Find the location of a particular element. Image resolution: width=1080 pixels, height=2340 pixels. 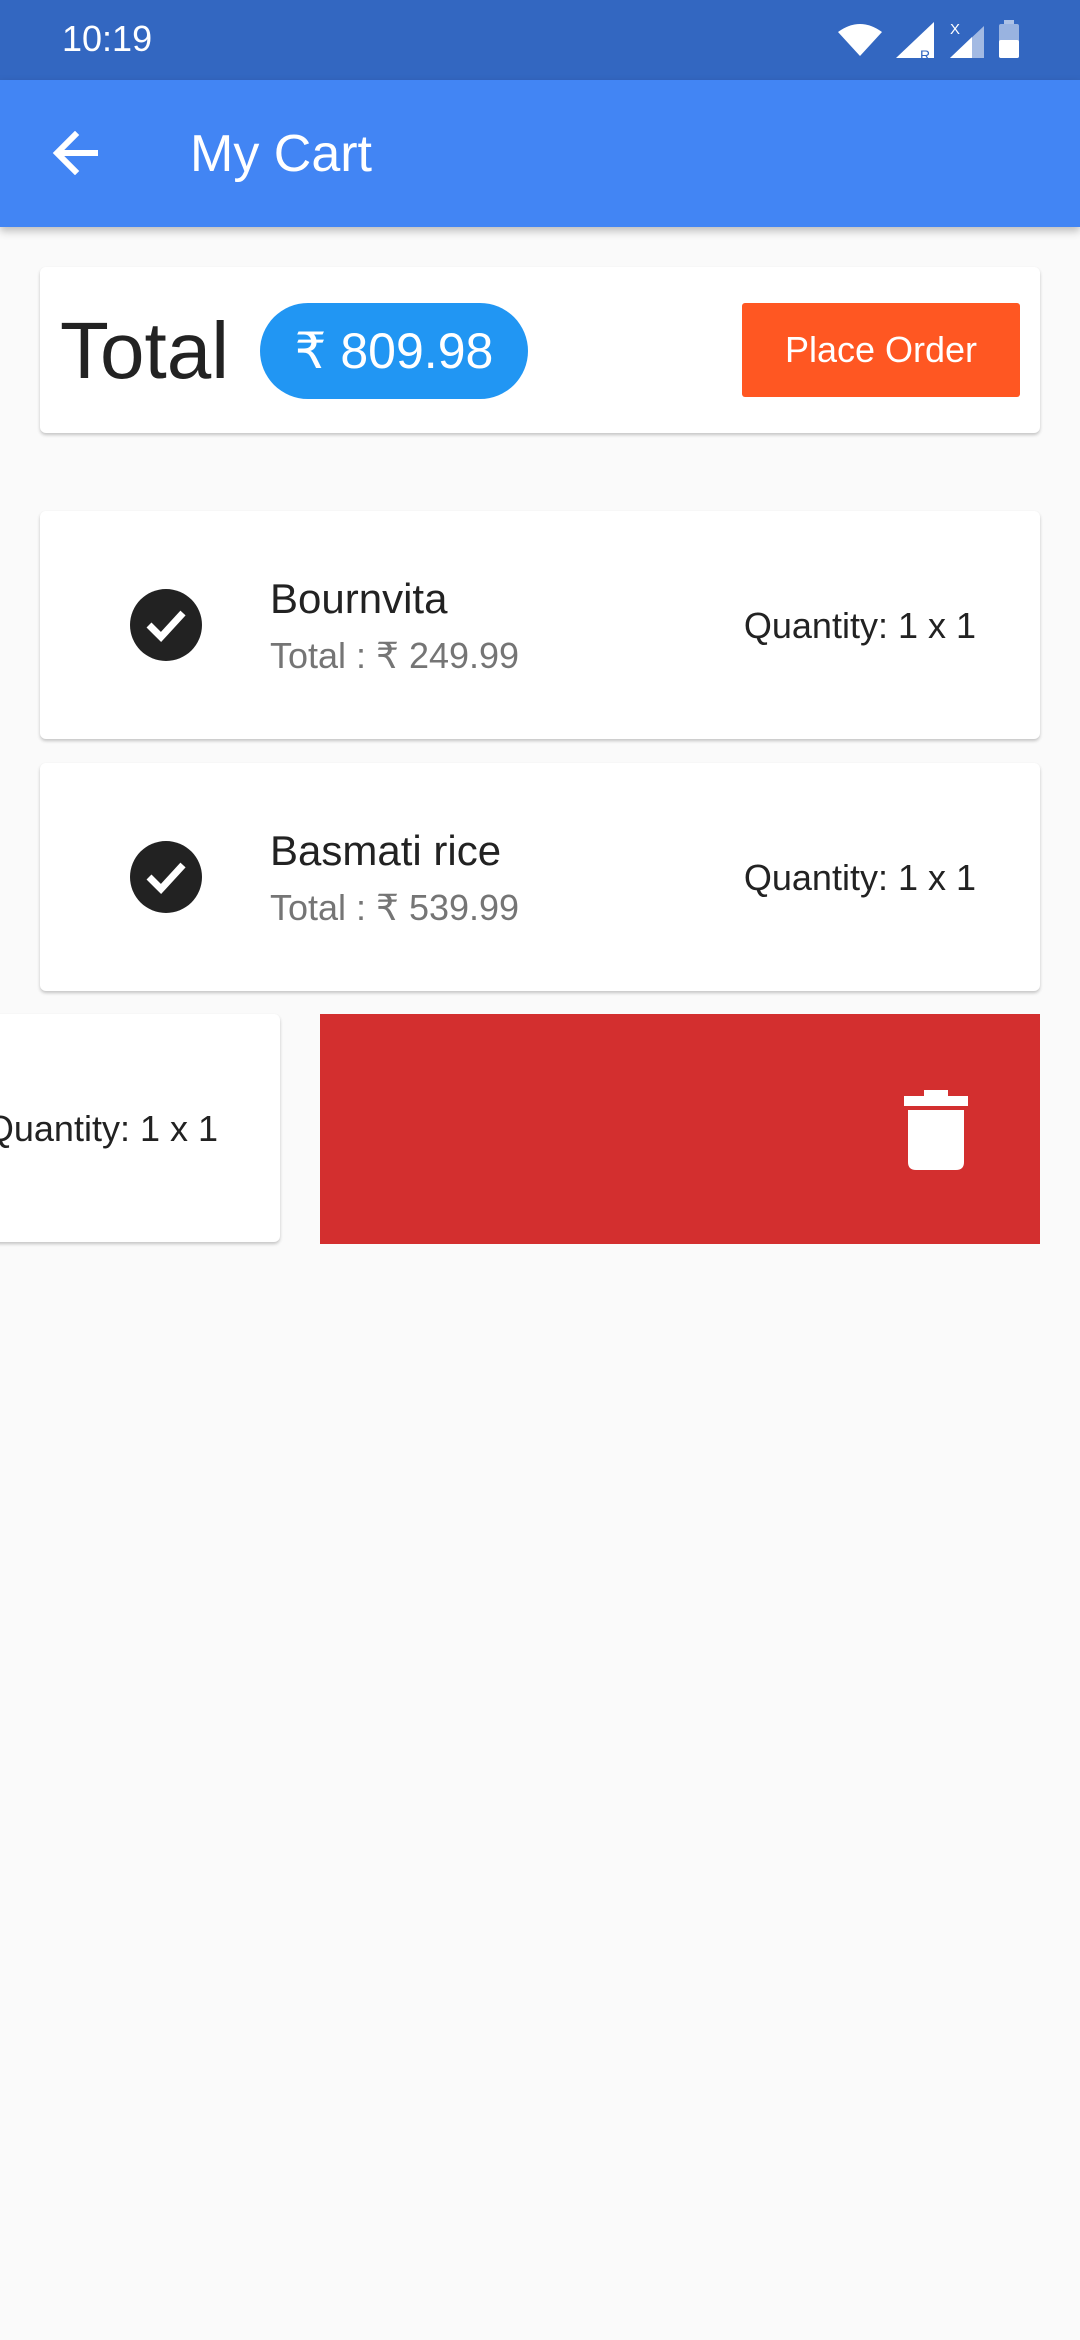

total-amount-badge: ₹ 809.98 is located at coordinates (394, 351).